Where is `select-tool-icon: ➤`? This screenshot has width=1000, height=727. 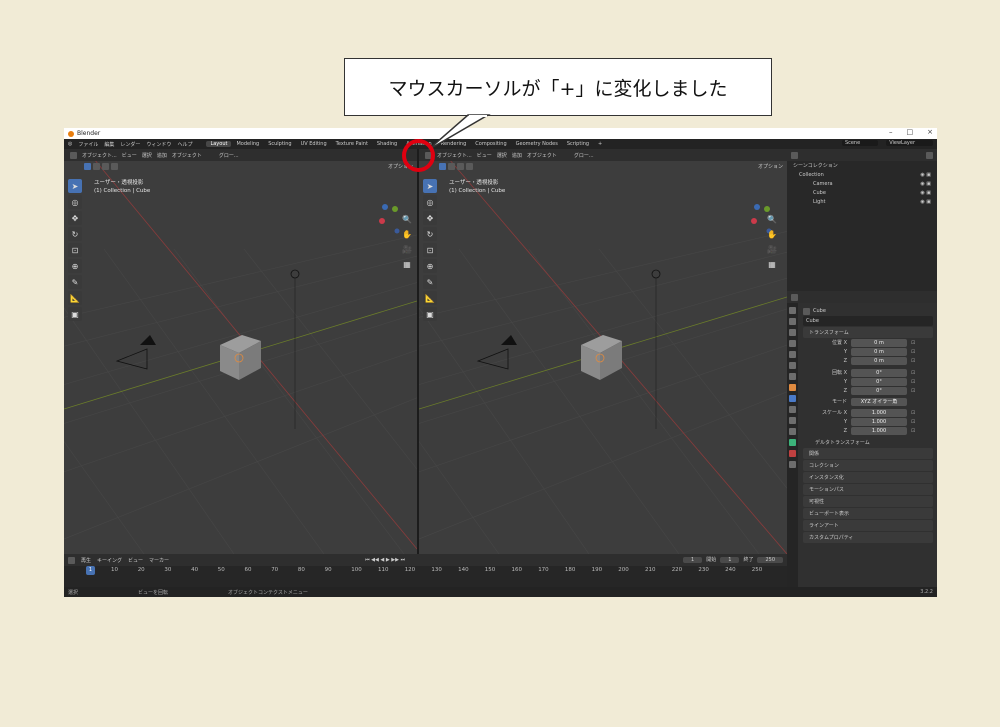
select-tool-icon: ➤ is located at coordinates (75, 186).